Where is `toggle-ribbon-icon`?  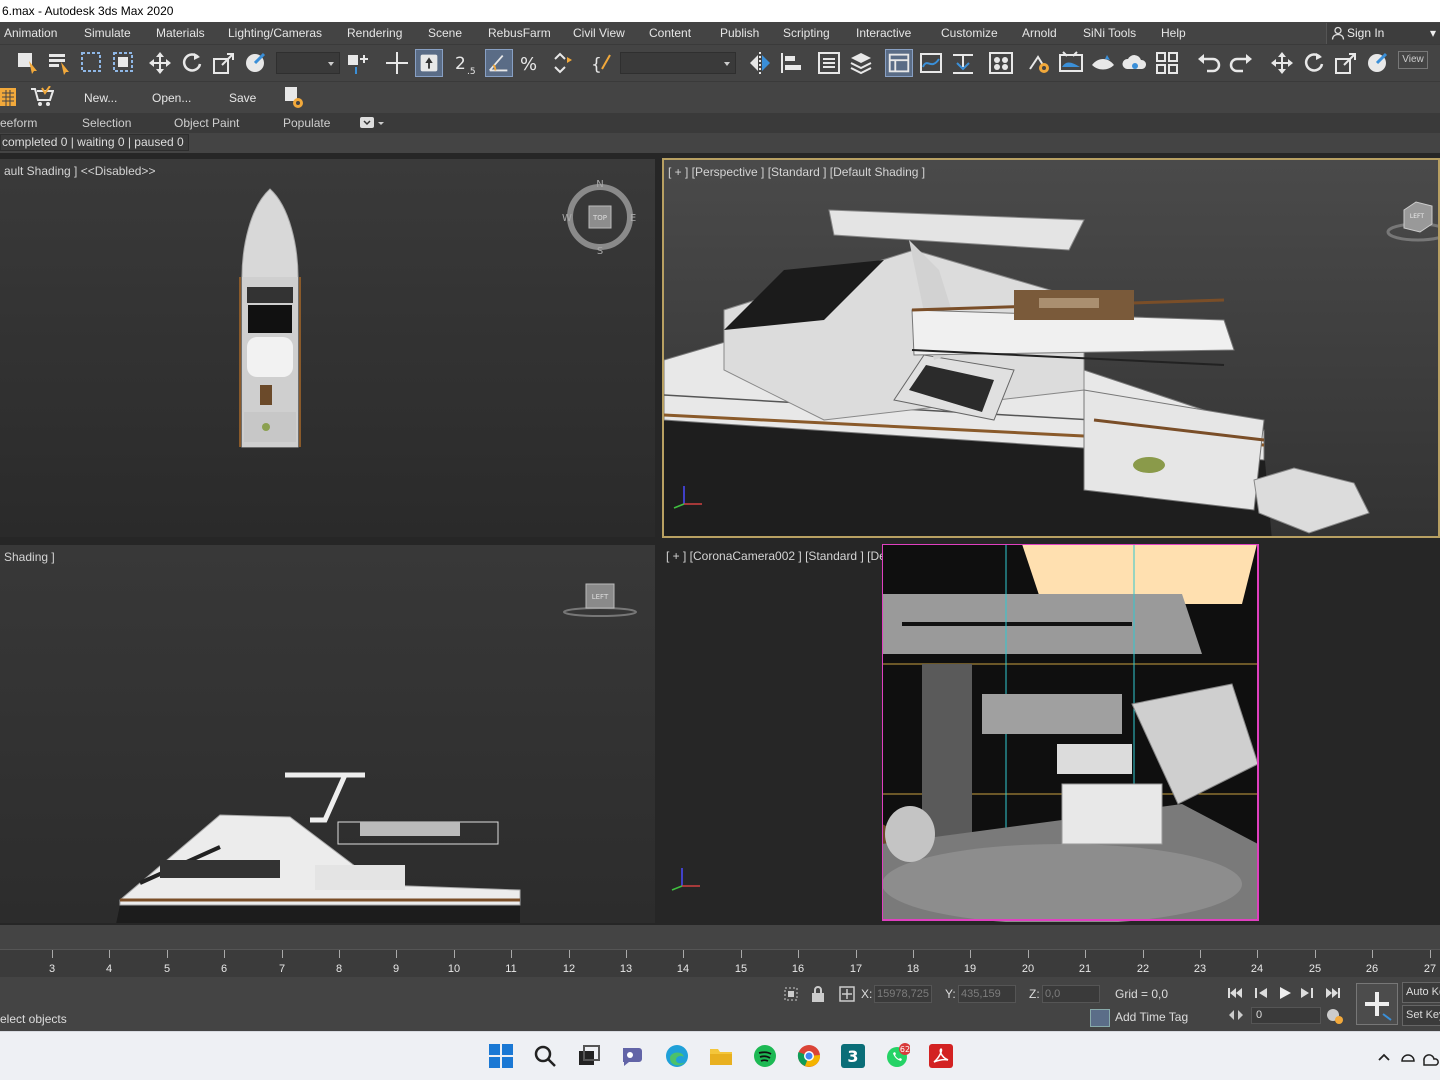
toggle-ribbon-icon is located at coordinates (899, 63).